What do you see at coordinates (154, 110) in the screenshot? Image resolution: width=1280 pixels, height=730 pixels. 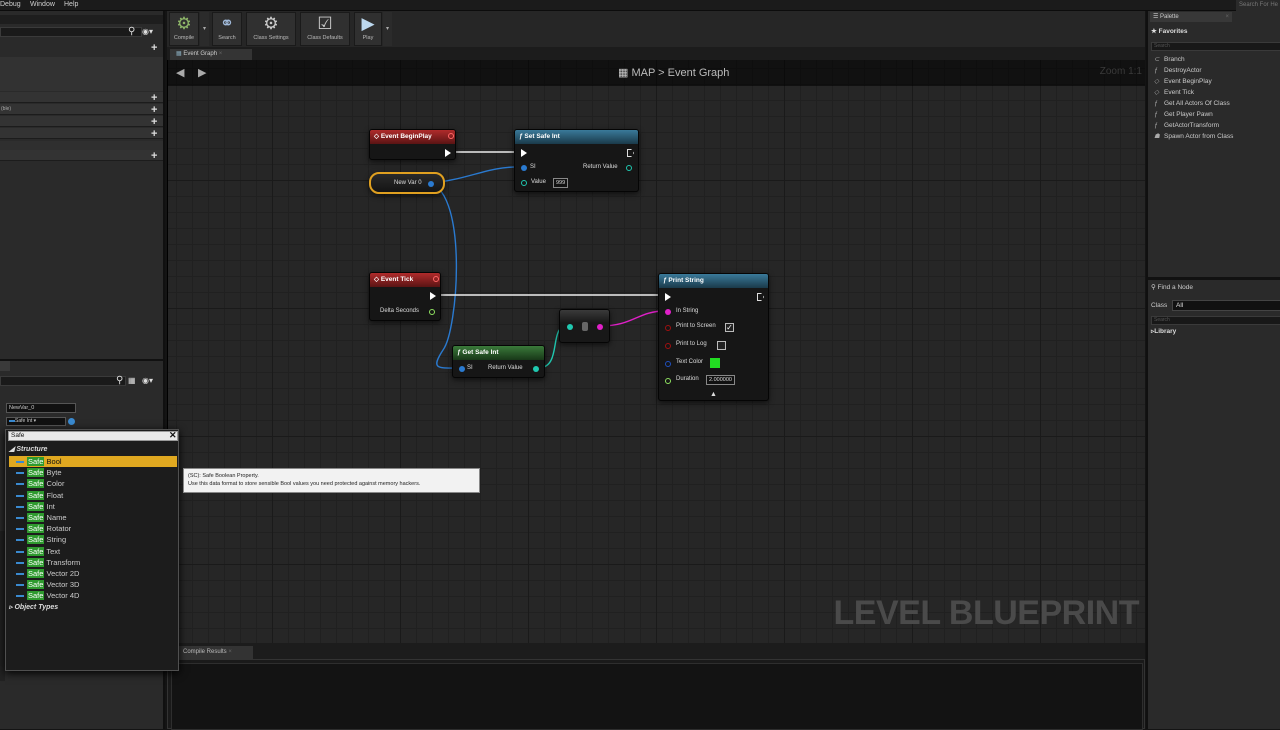 I see `add-macro-icon: +` at bounding box center [154, 110].